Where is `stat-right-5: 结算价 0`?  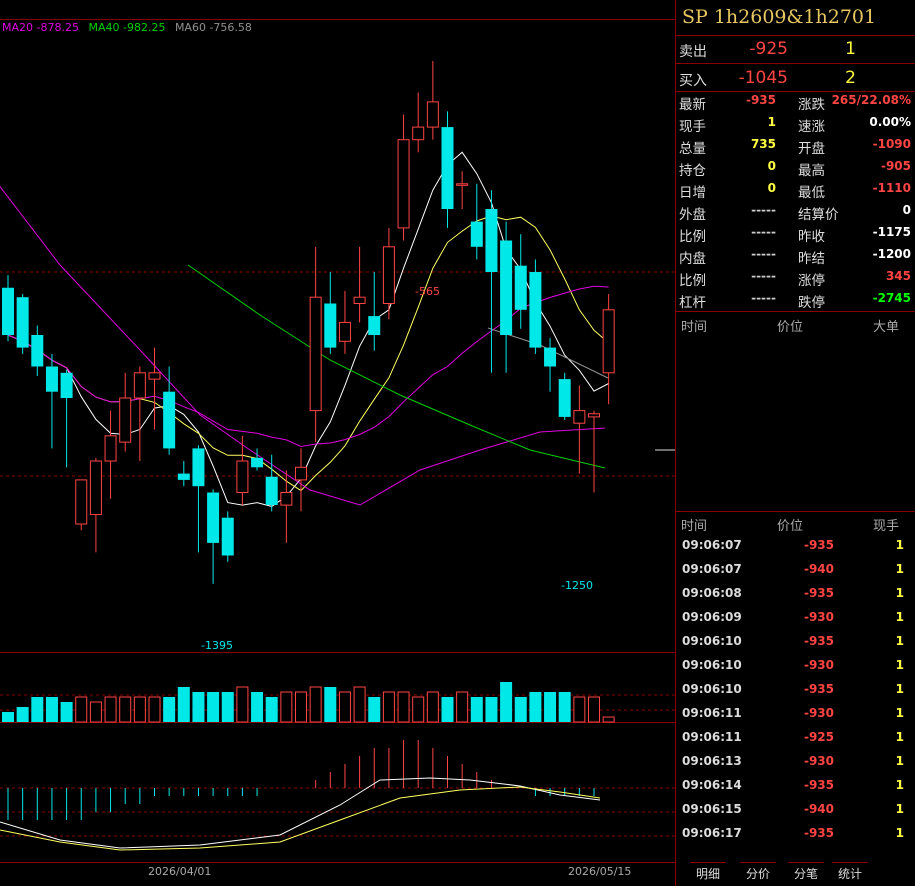
stat-right-5: 结算价 0 is located at coordinates (854, 214).